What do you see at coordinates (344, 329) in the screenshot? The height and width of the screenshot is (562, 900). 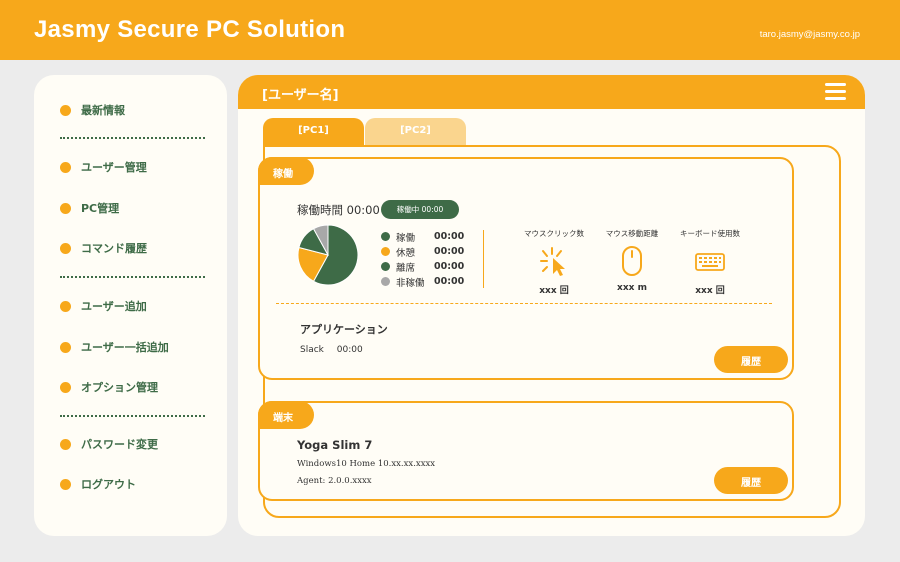 I see `applications-title: アプリケーション` at bounding box center [344, 329].